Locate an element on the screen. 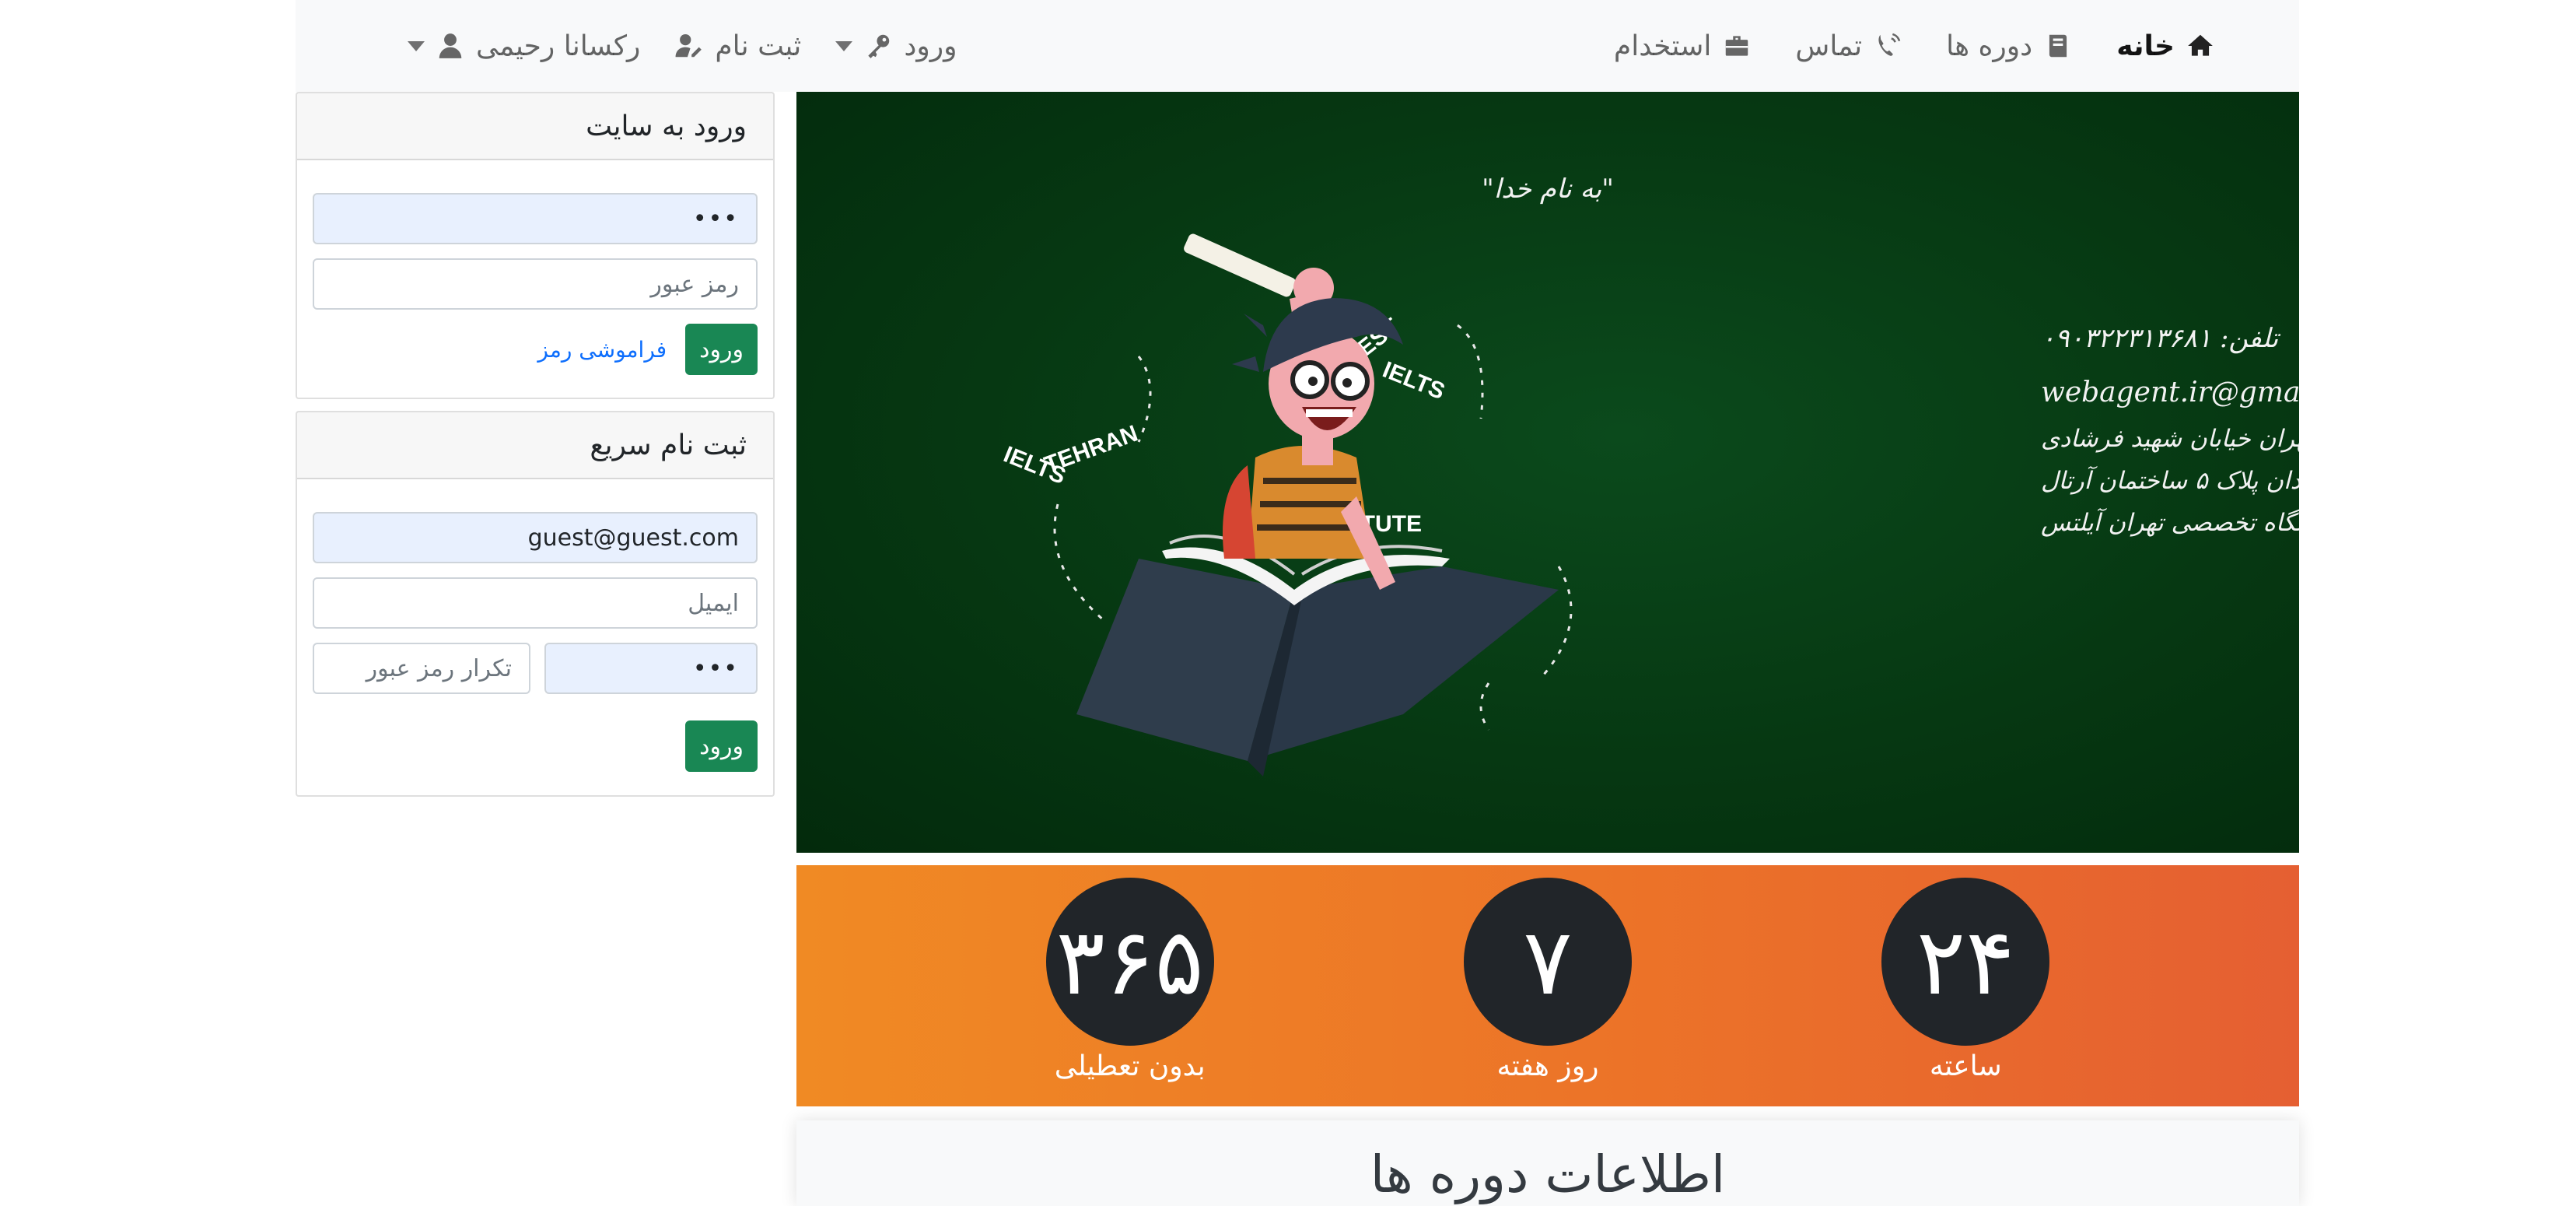 The width and height of the screenshot is (2576, 1206). register-card: ثبت نام سریع guest@guest.com ••• ورود is located at coordinates (535, 604).